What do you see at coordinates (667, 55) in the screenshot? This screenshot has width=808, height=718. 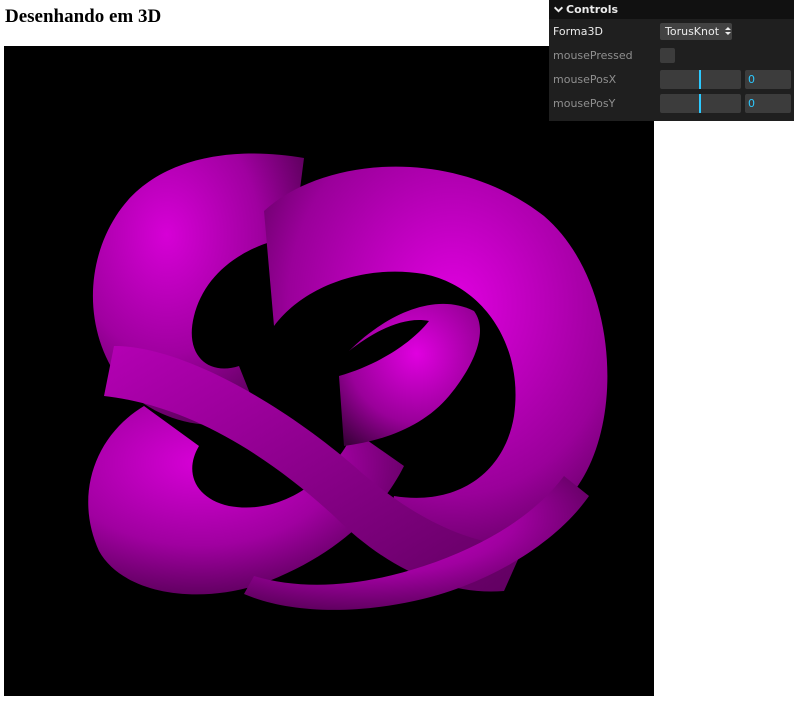 I see `mousepressed-checkbox` at bounding box center [667, 55].